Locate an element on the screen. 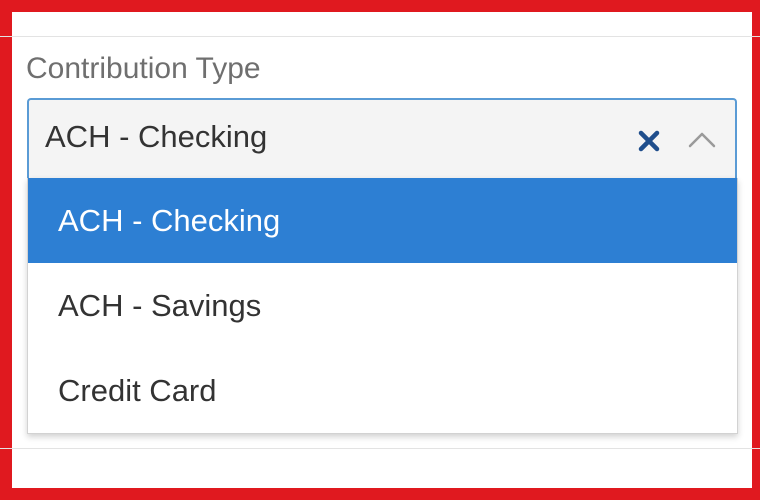  chevron-up-icon is located at coordinates (702, 139).